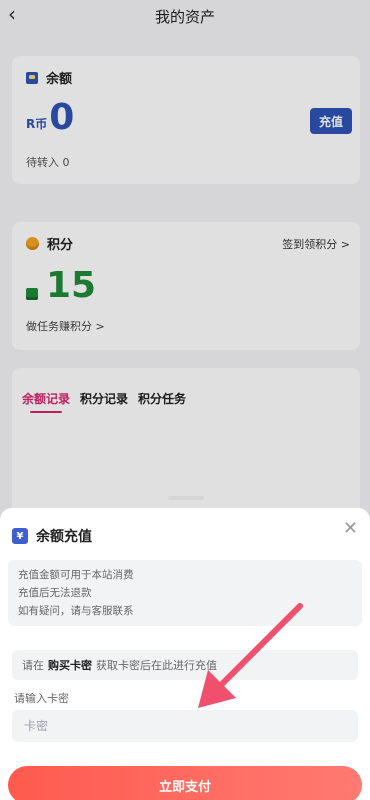 This screenshot has height=800, width=370. Describe the element at coordinates (185, 593) in the screenshot. I see `recharge-notice: 充值金额可用于本站消费 充值后无法退款 如有疑问，请与客服联系` at that location.